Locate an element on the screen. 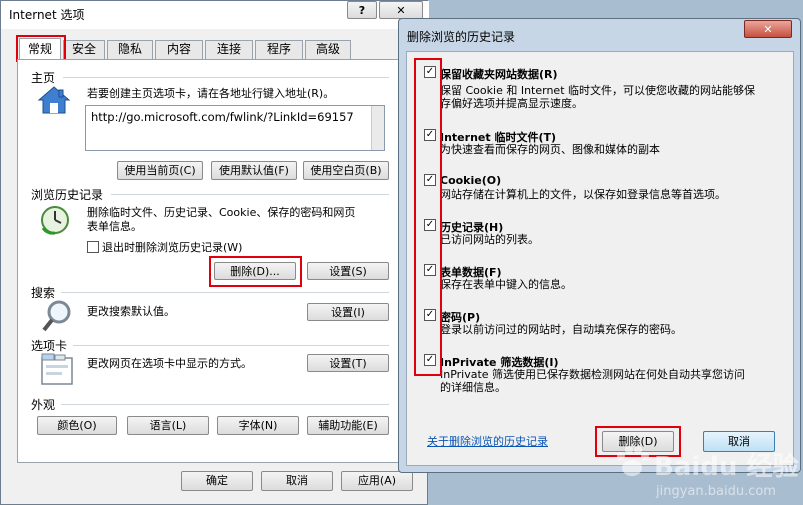 Image resolution: width=803 pixels, height=505 pixels. homepage-section-label: 主页 is located at coordinates (43, 78).